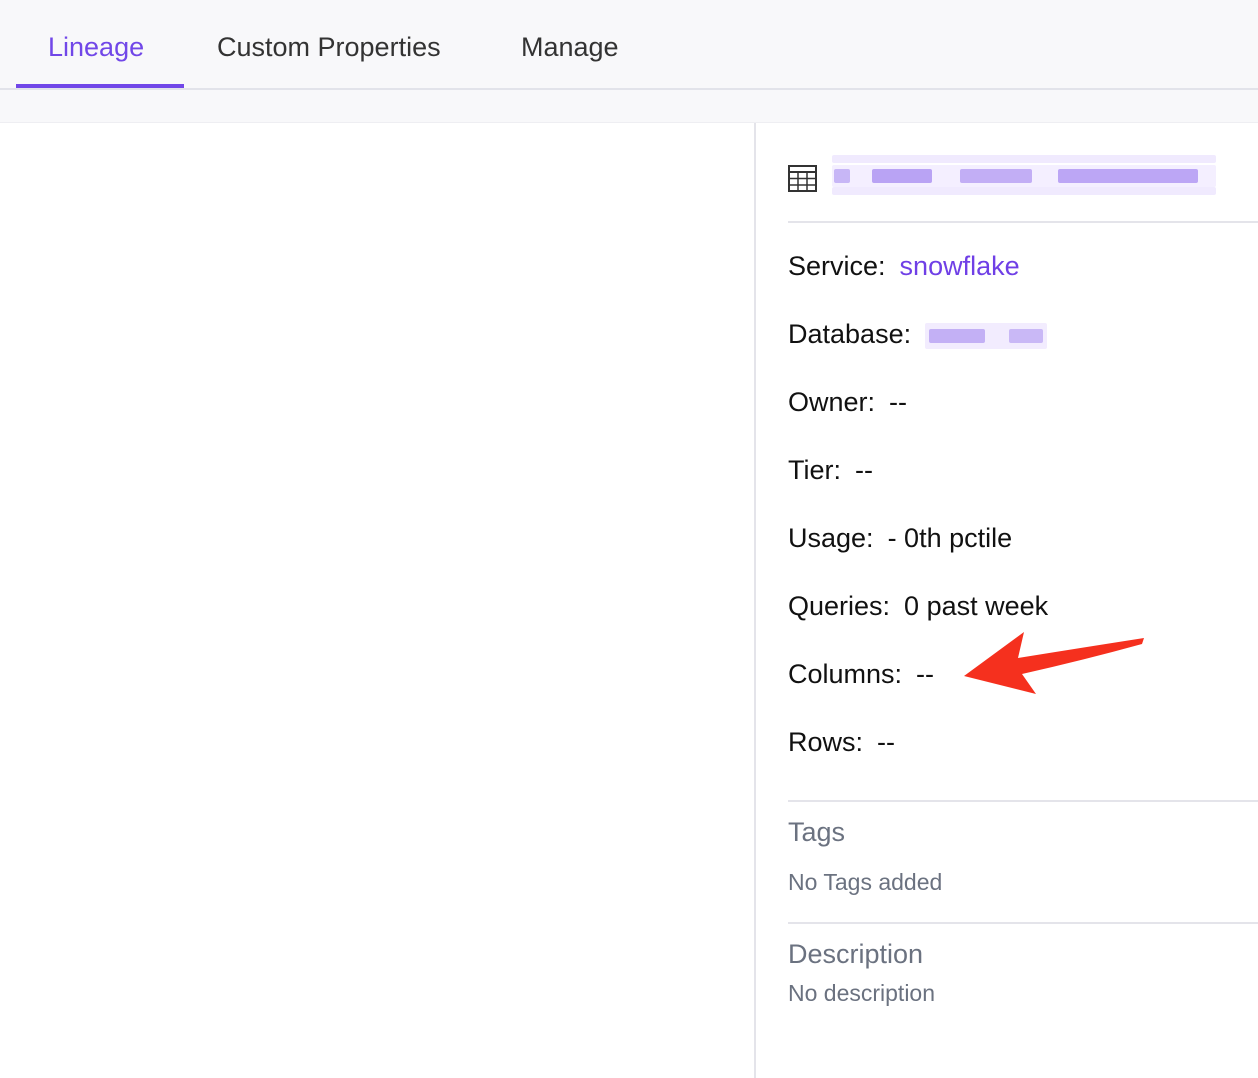 This screenshot has width=1258, height=1078. I want to click on usage-value: - 0th pctile, so click(950, 538).